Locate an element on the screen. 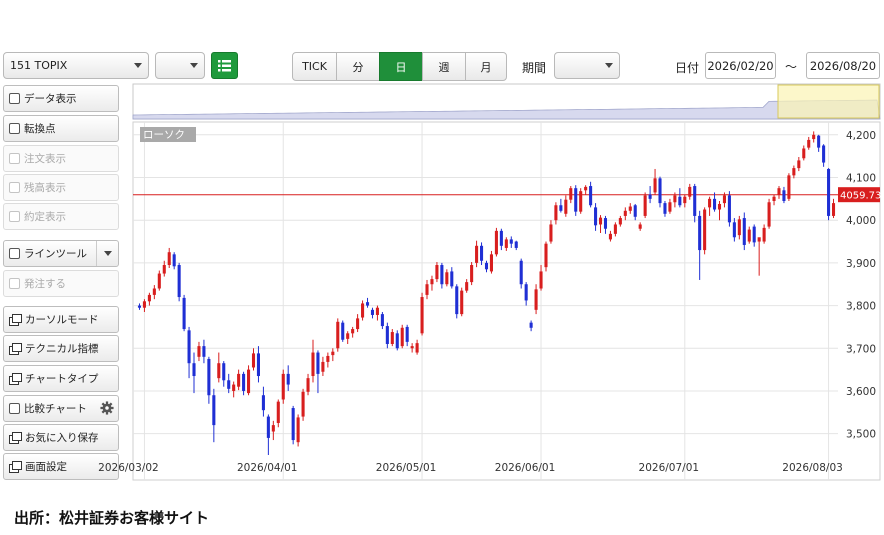 This screenshot has width=884, height=535. y-tick-label: 3,700 is located at coordinates (861, 349).